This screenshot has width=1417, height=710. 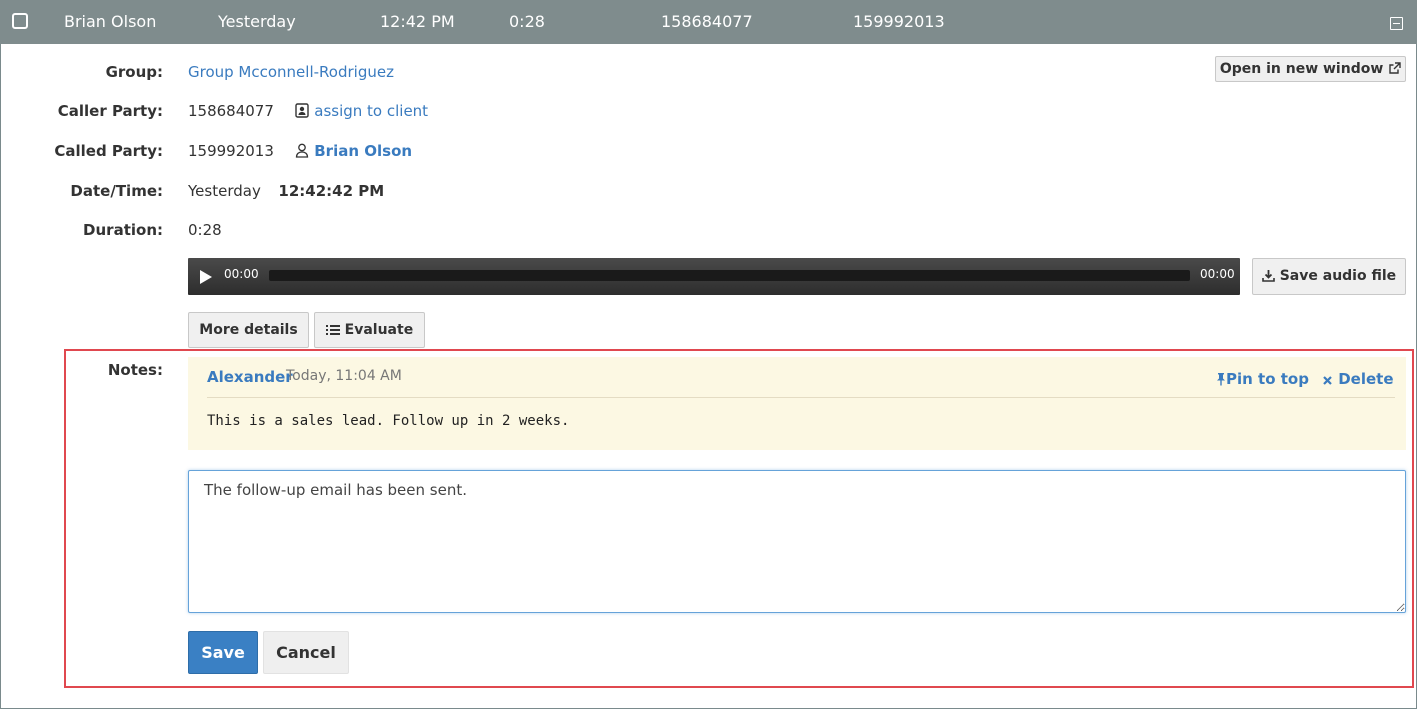 What do you see at coordinates (205, 230) in the screenshot?
I see `duration-value: 0:28` at bounding box center [205, 230].